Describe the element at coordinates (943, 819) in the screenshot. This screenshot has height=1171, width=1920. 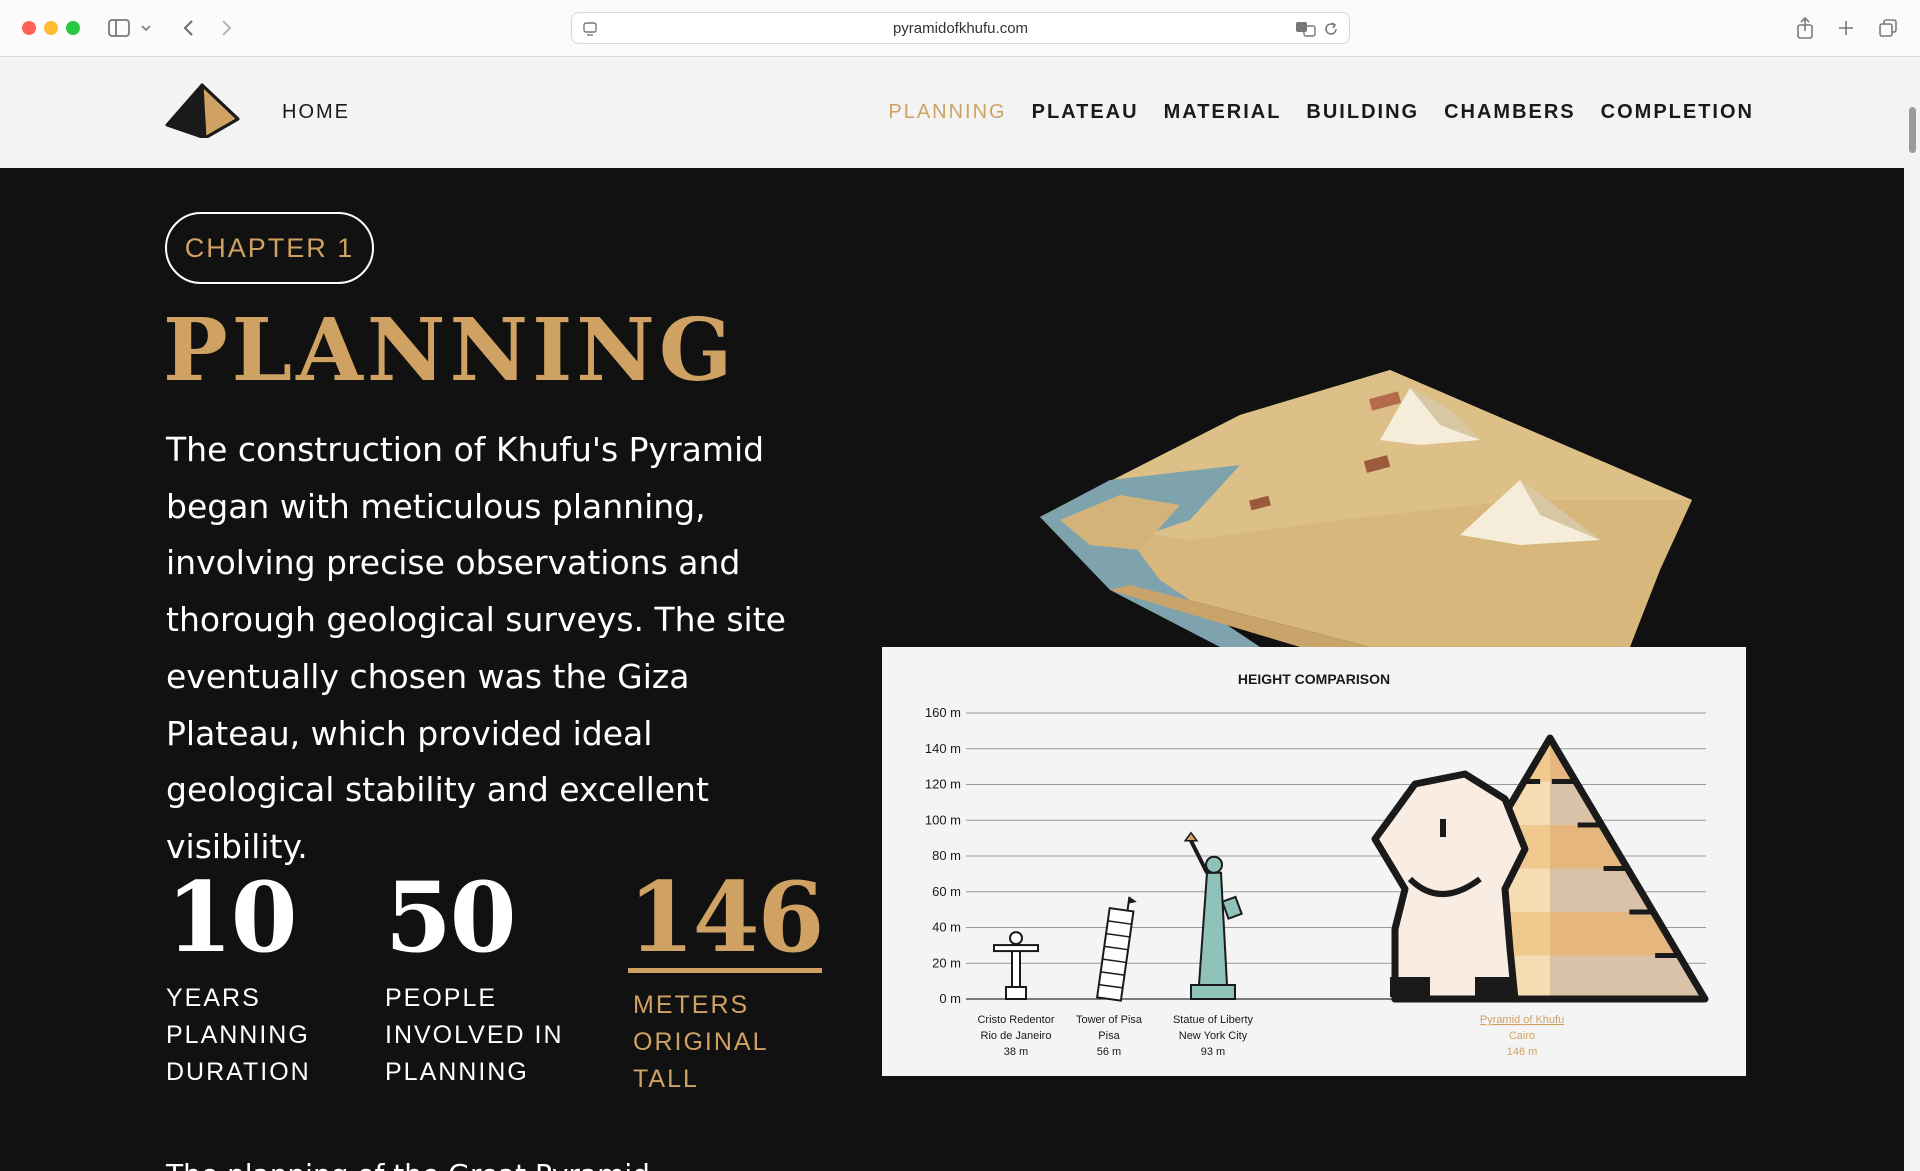
I see `y-tick-label: 100 m` at that location.